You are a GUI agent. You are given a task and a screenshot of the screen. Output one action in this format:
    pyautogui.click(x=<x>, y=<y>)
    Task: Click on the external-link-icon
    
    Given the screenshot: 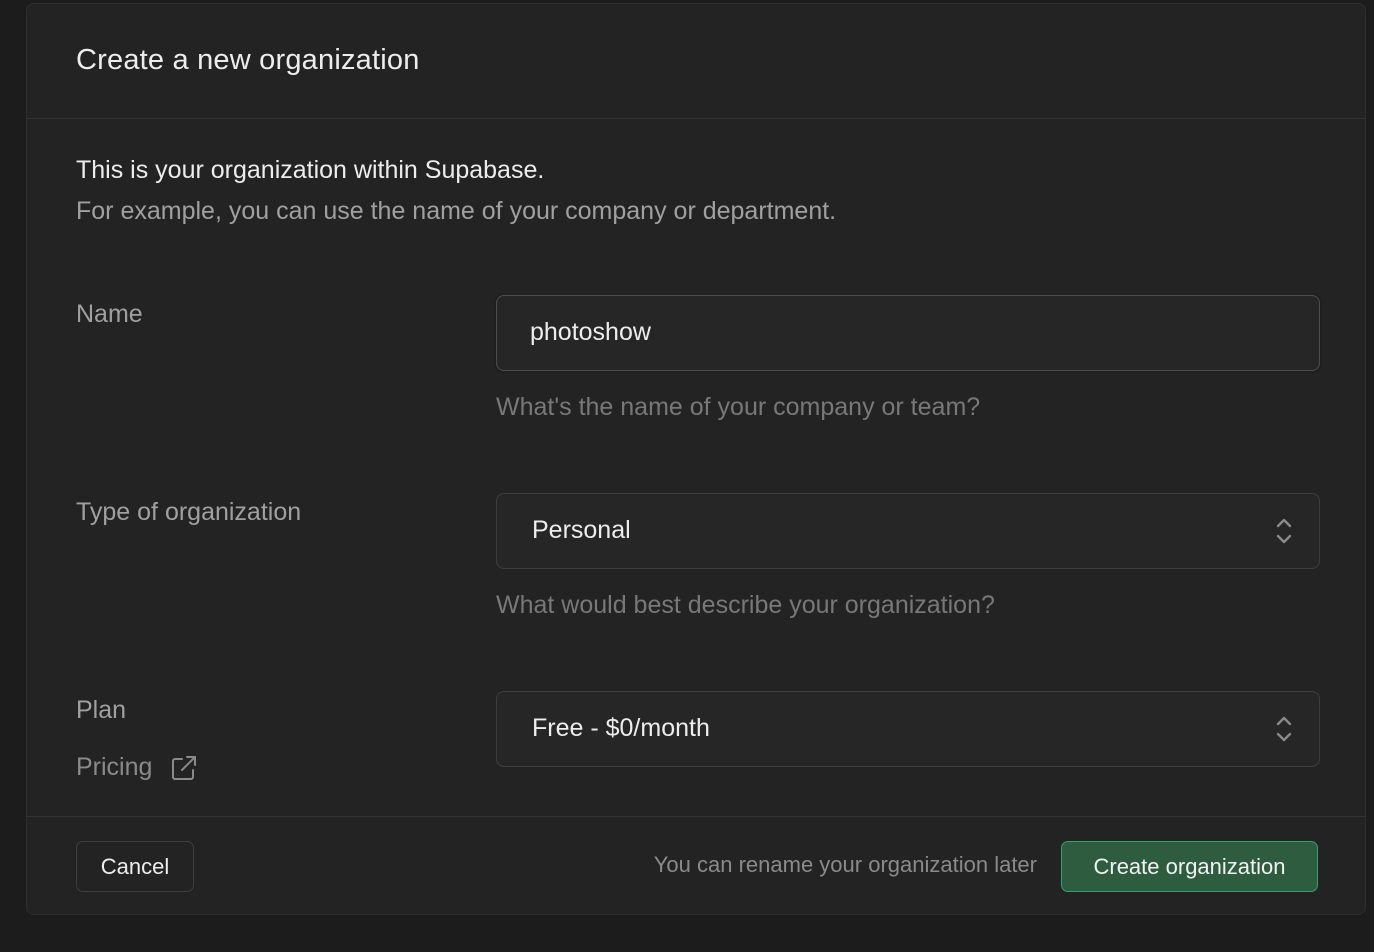 What is the action you would take?
    pyautogui.click(x=184, y=767)
    